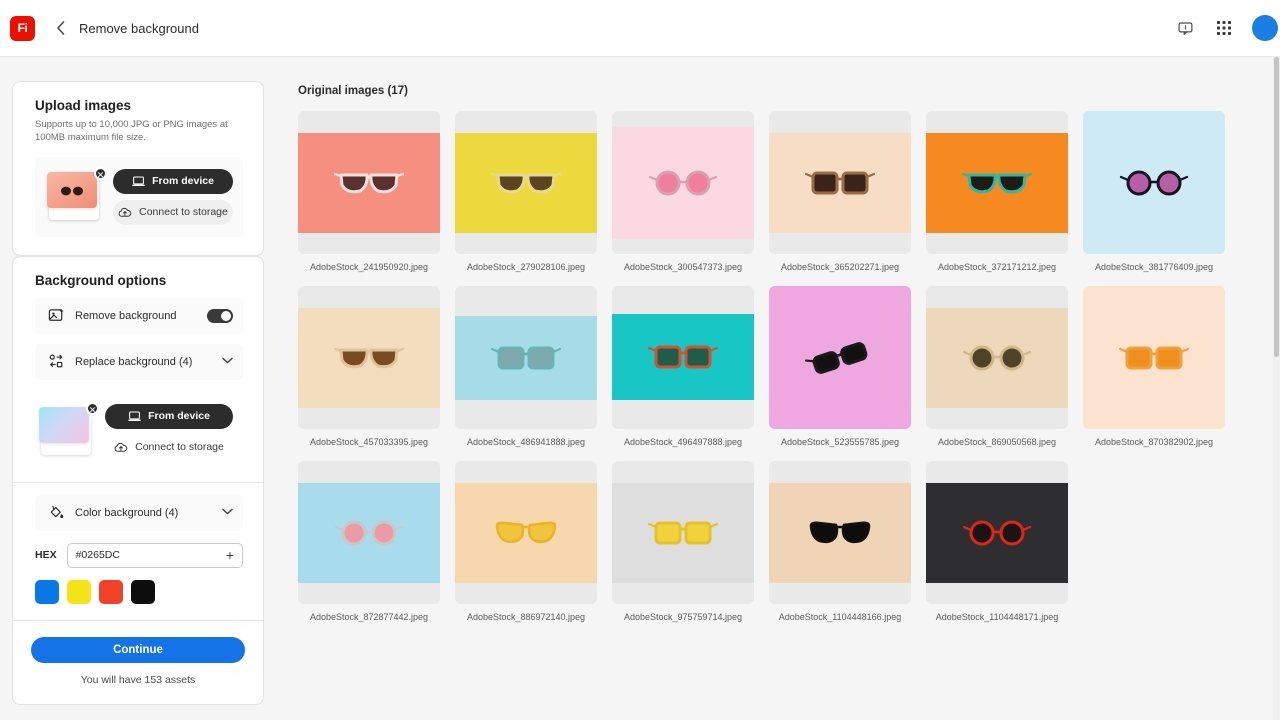 The height and width of the screenshot is (720, 1280). What do you see at coordinates (79, 591) in the screenshot?
I see `color-swatch-yellow` at bounding box center [79, 591].